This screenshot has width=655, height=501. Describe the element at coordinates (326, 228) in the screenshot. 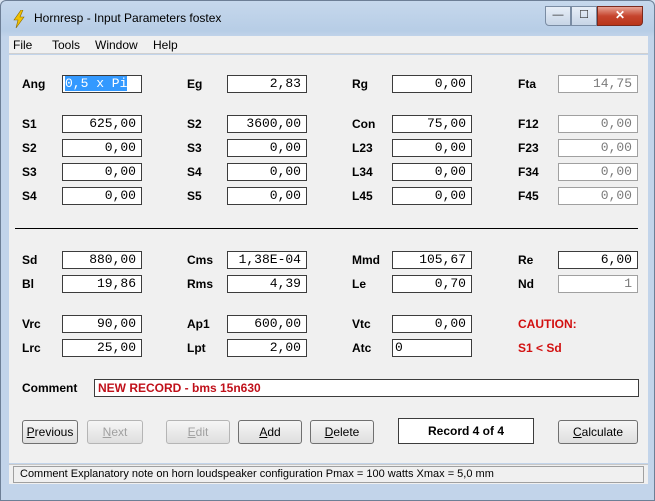

I see `section-divider` at that location.